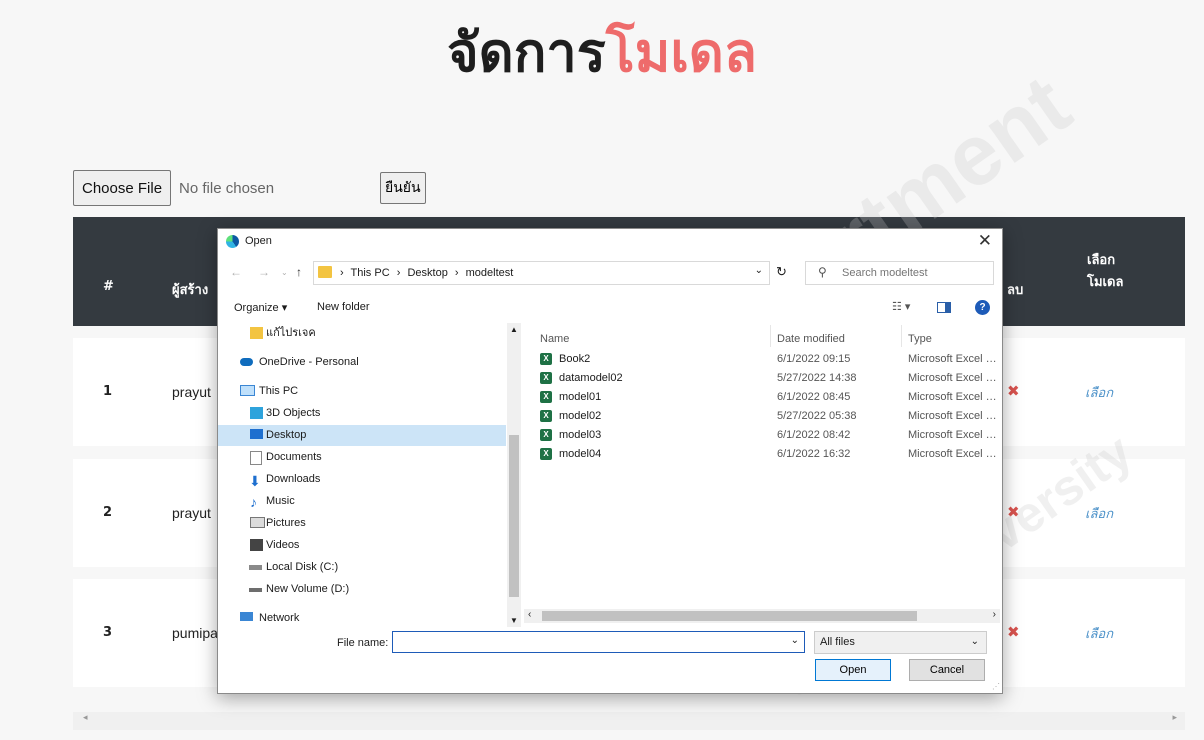  I want to click on preview-pane-icon, so click(944, 307).